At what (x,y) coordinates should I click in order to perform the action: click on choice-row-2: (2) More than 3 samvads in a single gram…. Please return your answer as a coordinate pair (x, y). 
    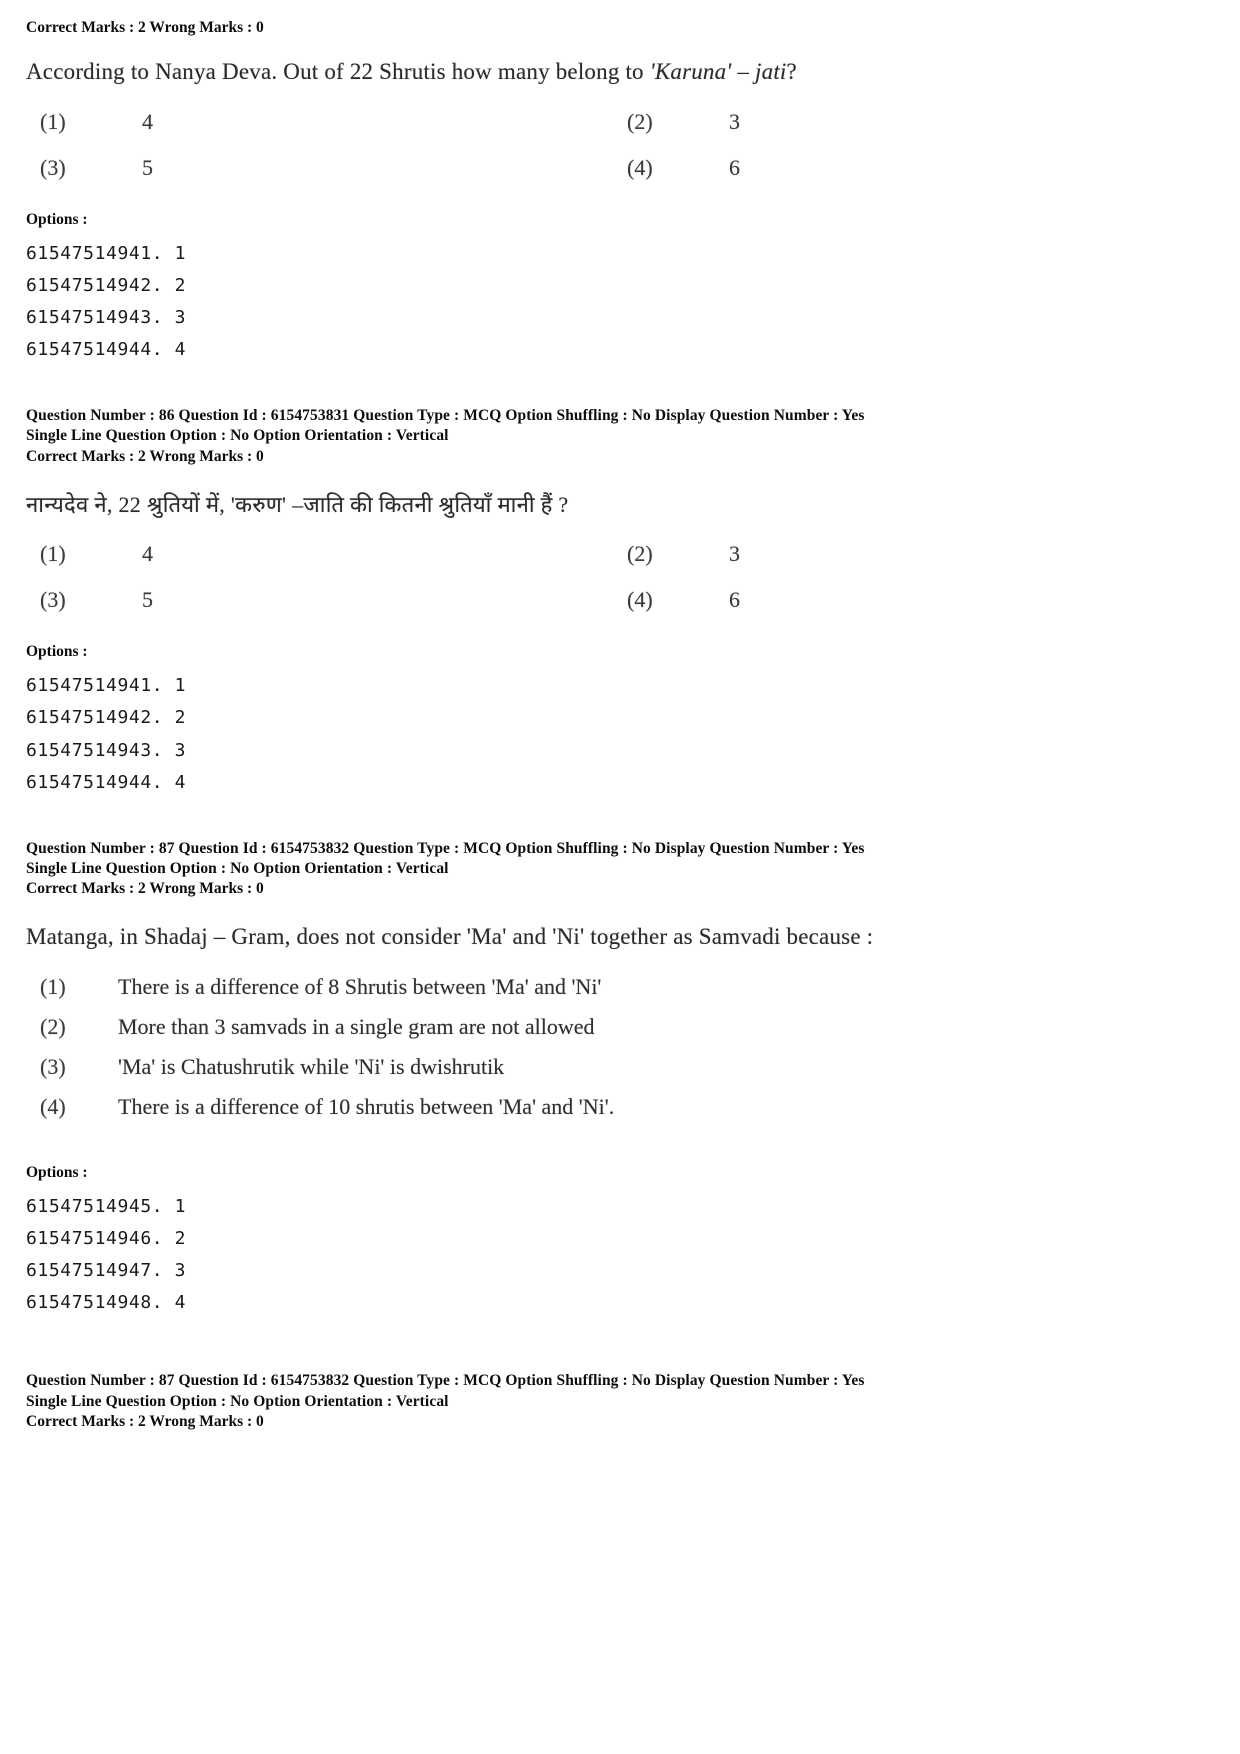
    Looking at the image, I should click on (627, 1027).